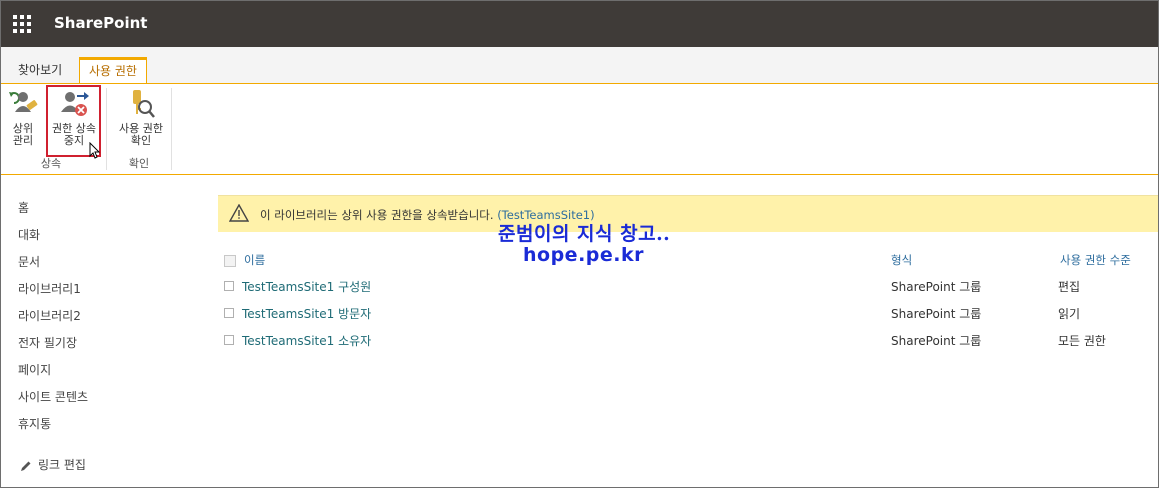 This screenshot has height=488, width=1159. I want to click on tab-browse: 찾아보기, so click(40, 70).